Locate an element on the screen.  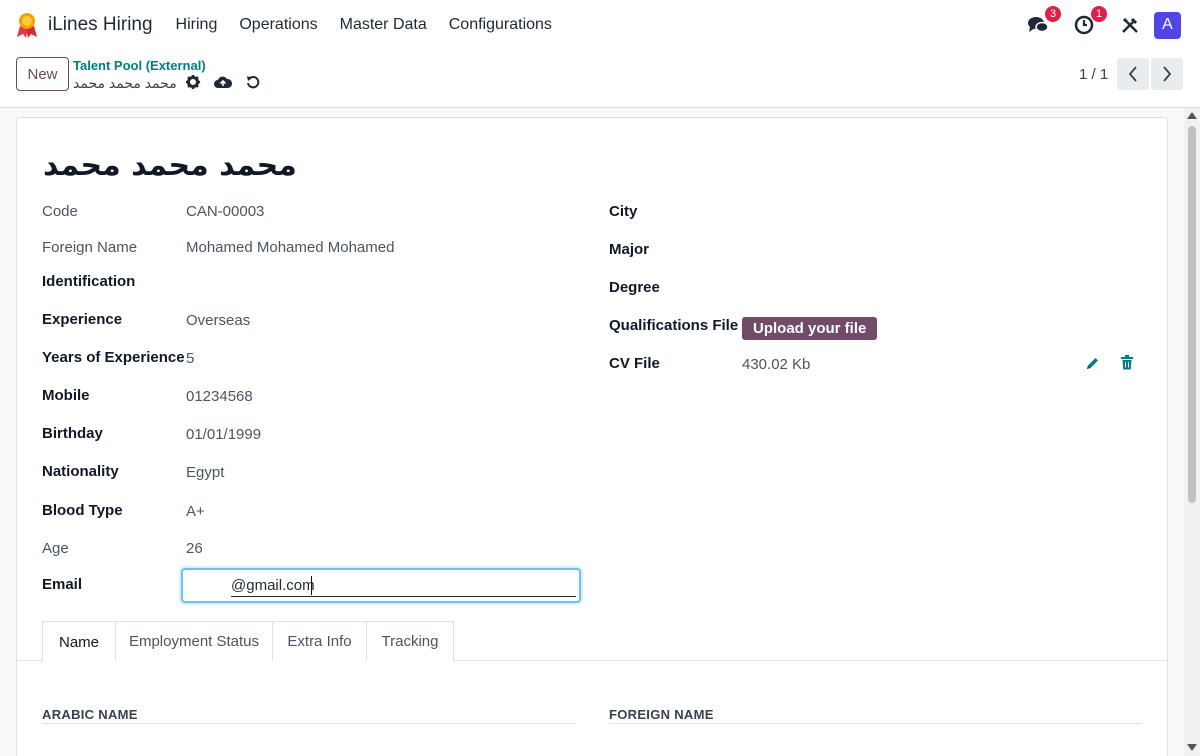
pager-previous-button is located at coordinates (1133, 74).